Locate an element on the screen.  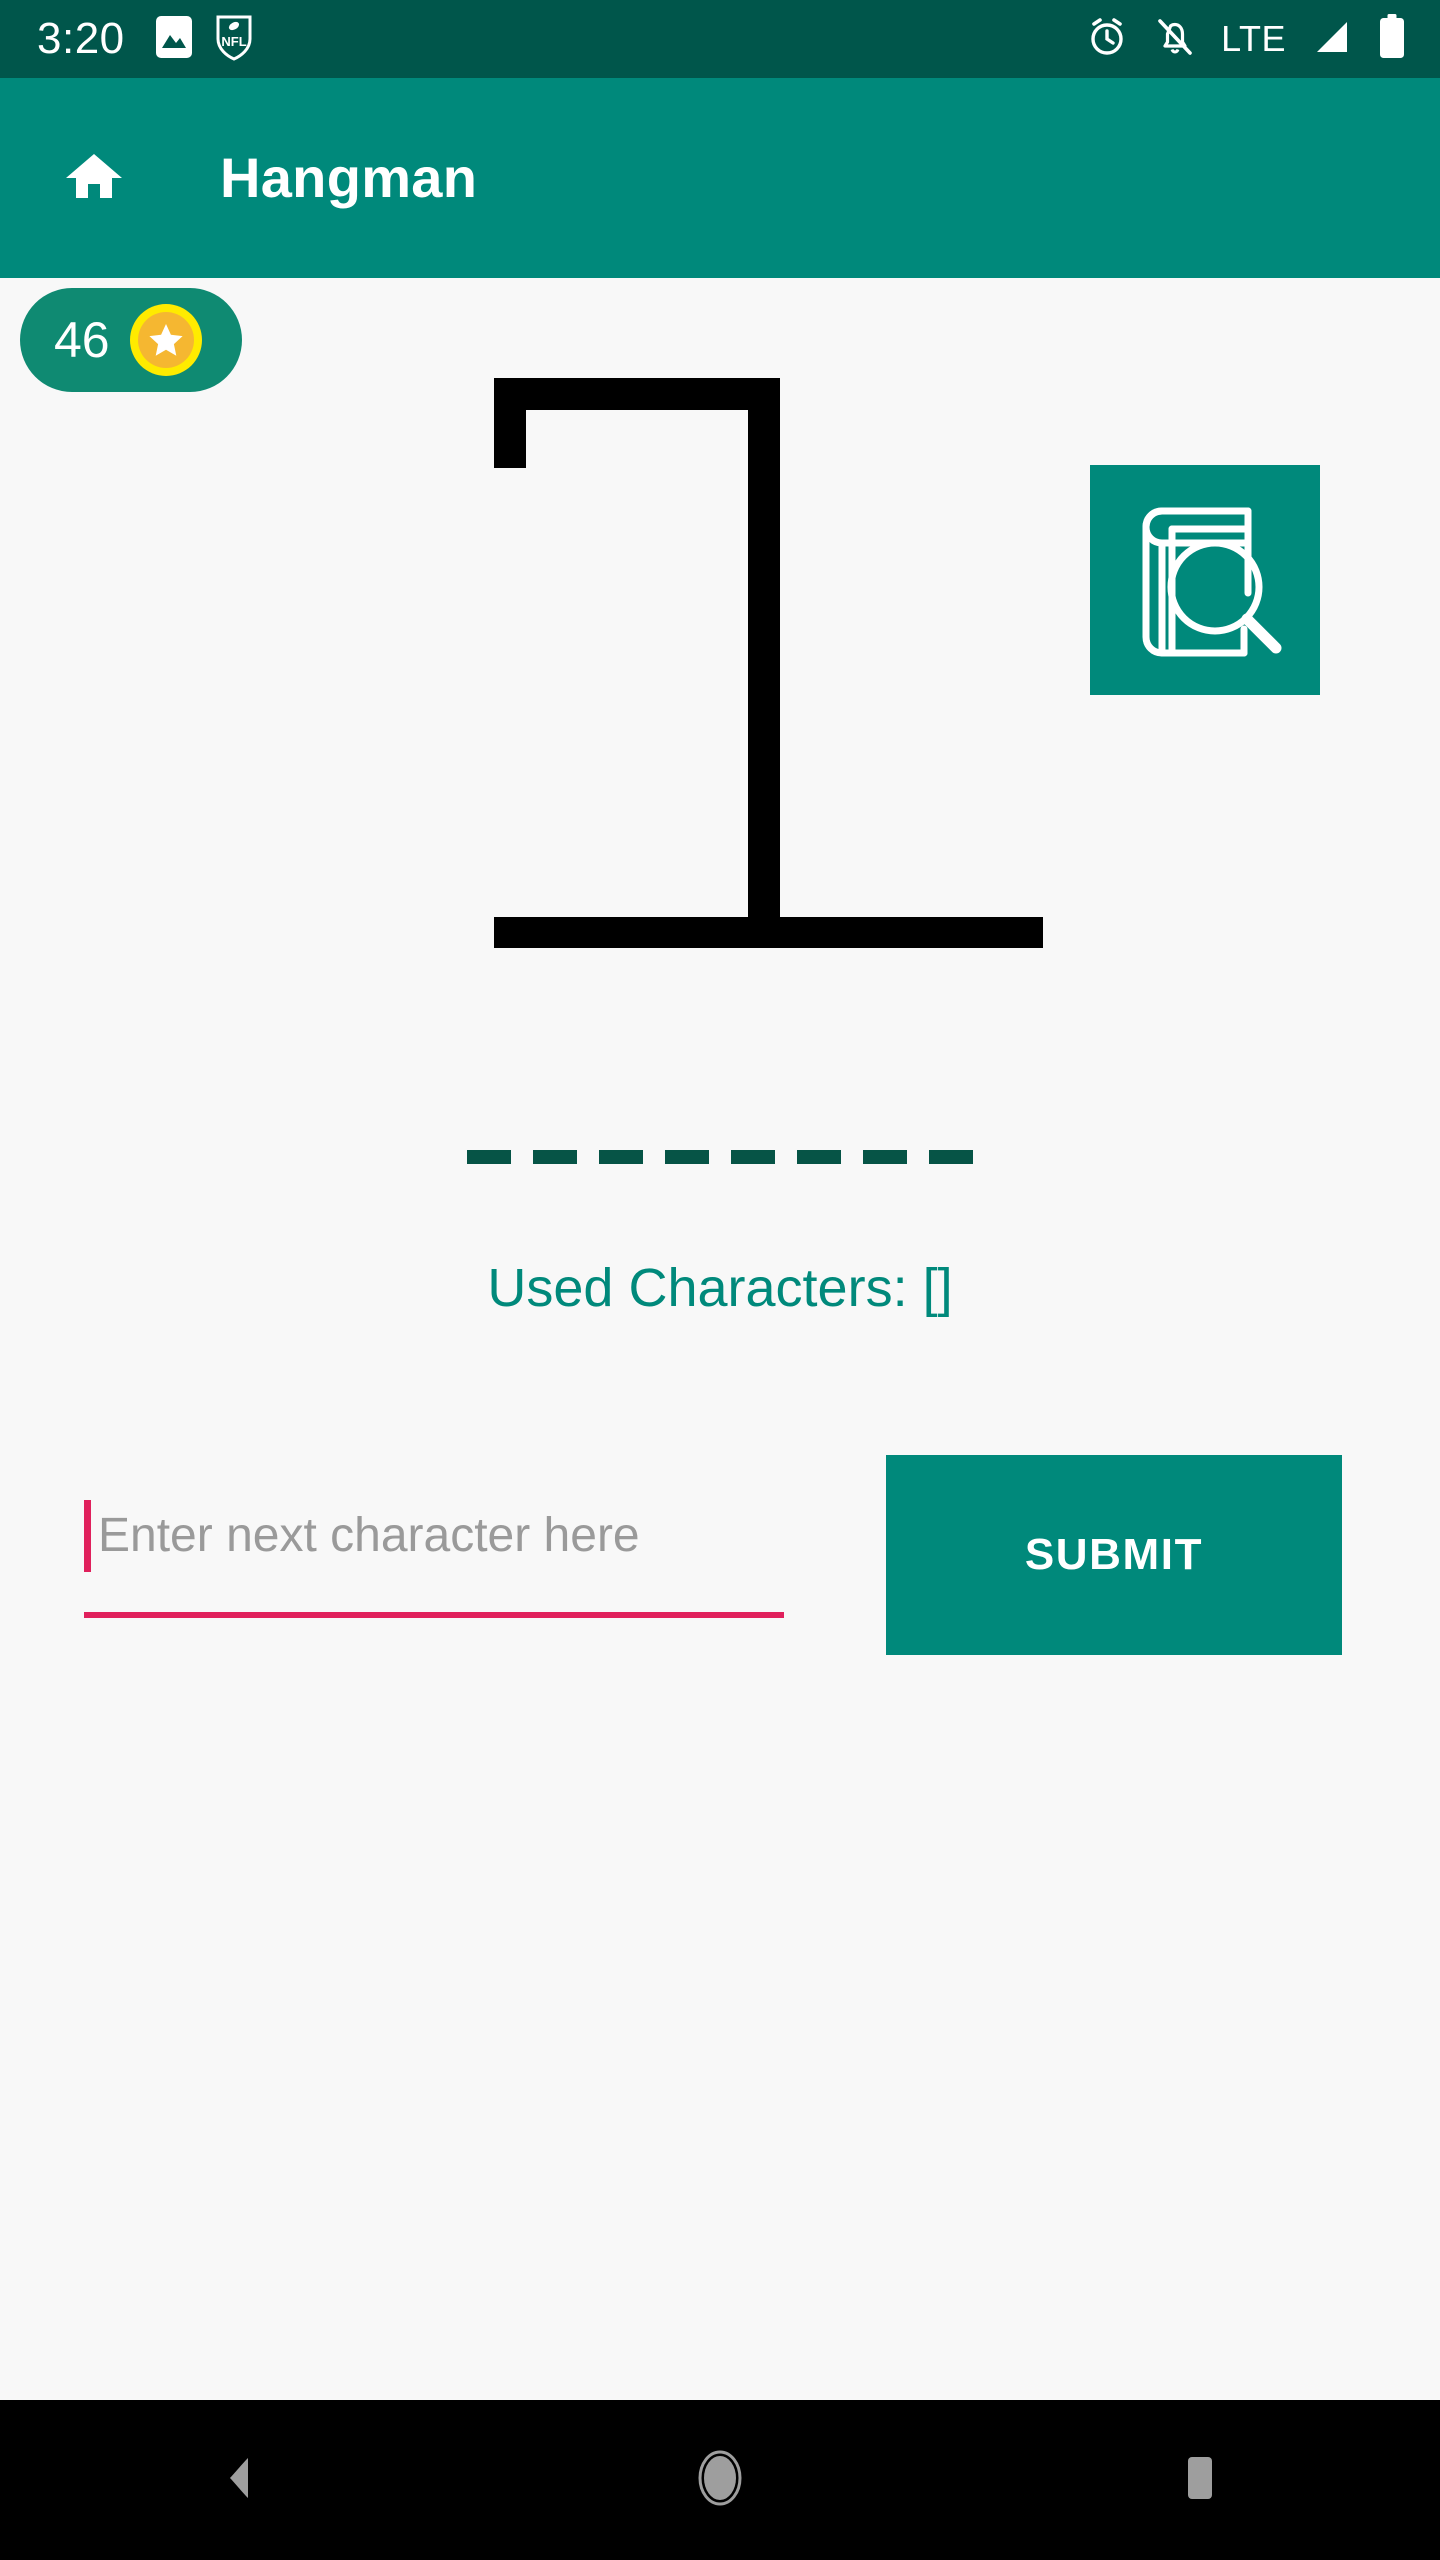
book-search-icon is located at coordinates (1205, 580).